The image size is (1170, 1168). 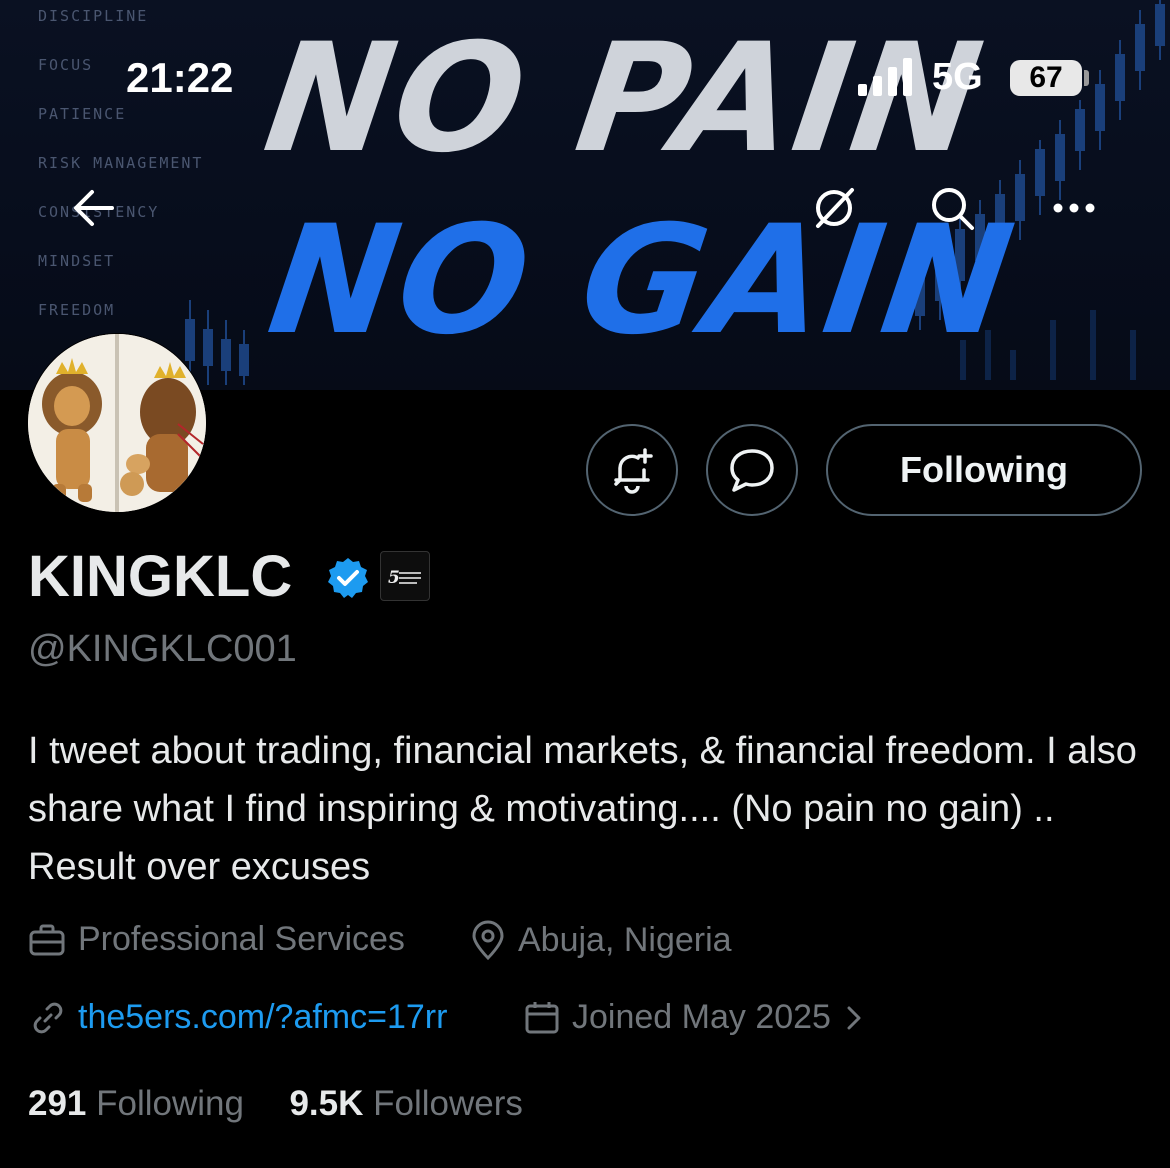 What do you see at coordinates (405, 576) in the screenshot?
I see `anniversary-badge-icon: 5` at bounding box center [405, 576].